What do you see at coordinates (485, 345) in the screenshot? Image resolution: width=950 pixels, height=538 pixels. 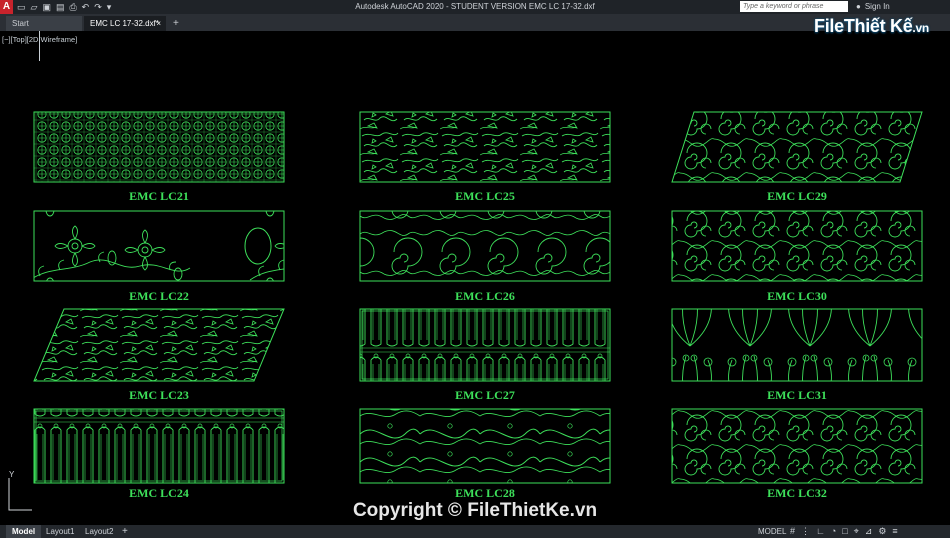 I see `panel-drawing-emc-lc27` at bounding box center [485, 345].